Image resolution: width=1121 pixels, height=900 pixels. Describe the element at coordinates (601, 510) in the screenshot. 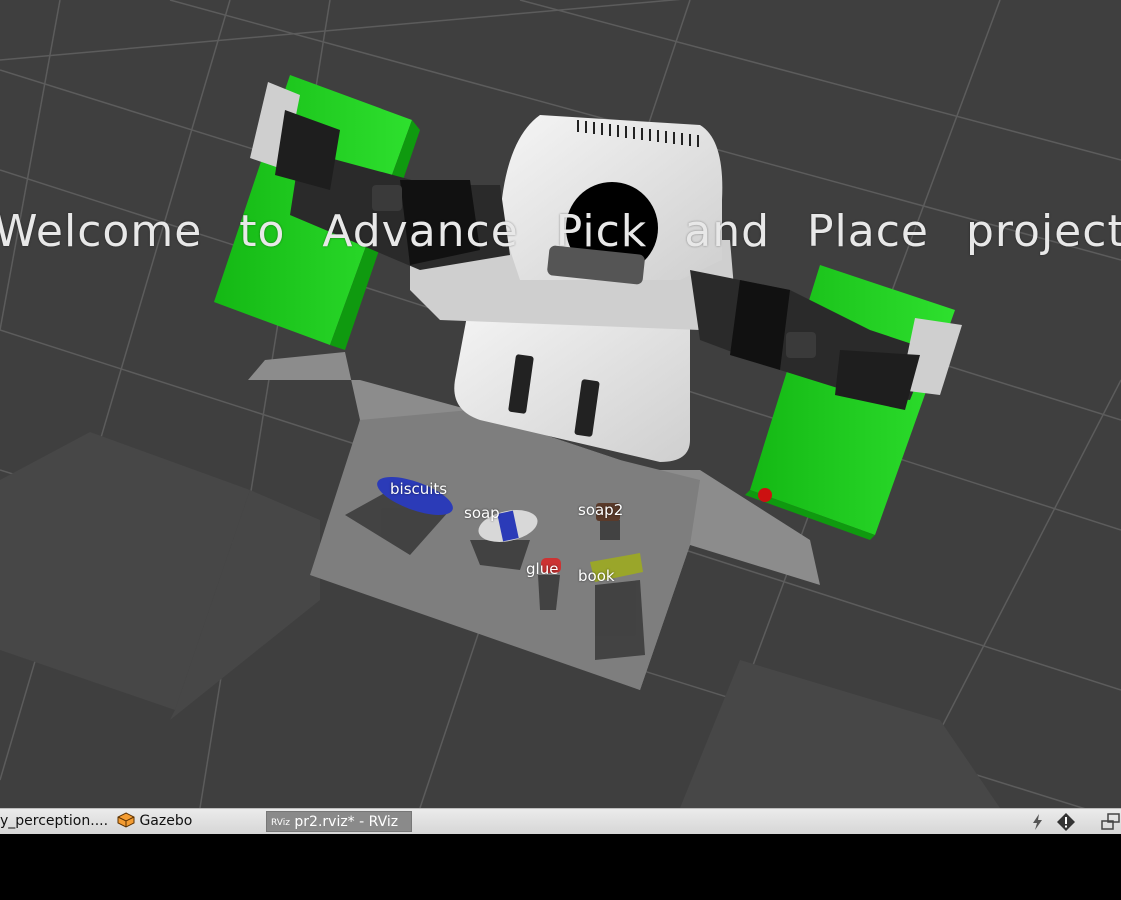

I see `label-soap2: soap2` at that location.